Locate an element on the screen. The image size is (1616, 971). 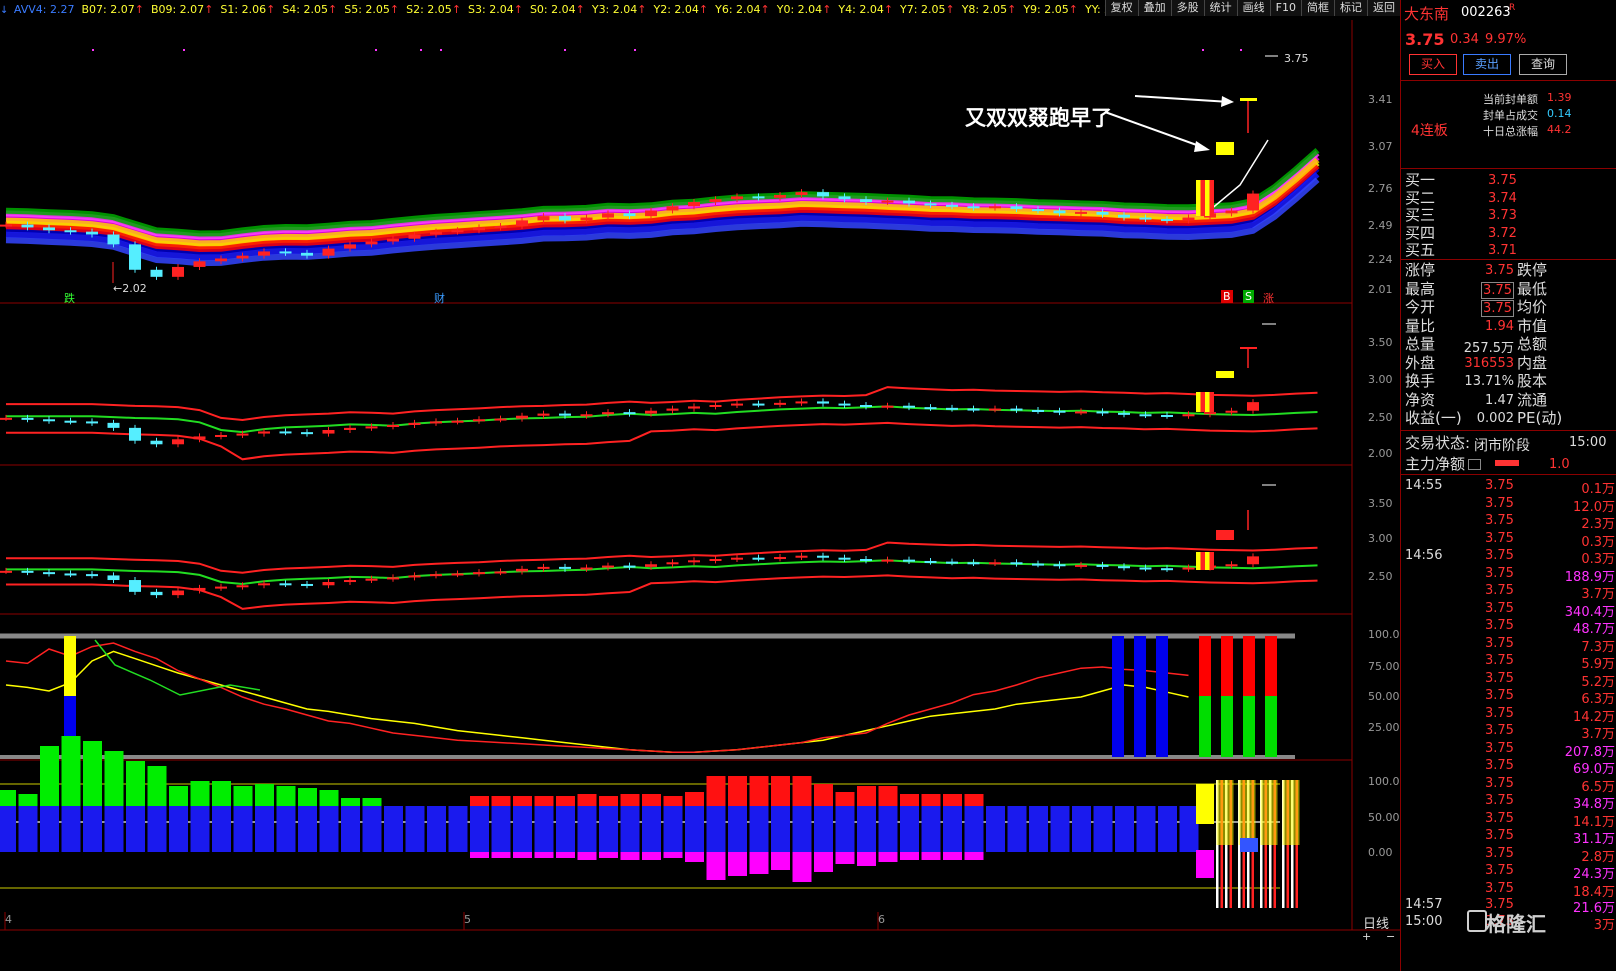
cai-marker: 财 is located at coordinates (439, 298).